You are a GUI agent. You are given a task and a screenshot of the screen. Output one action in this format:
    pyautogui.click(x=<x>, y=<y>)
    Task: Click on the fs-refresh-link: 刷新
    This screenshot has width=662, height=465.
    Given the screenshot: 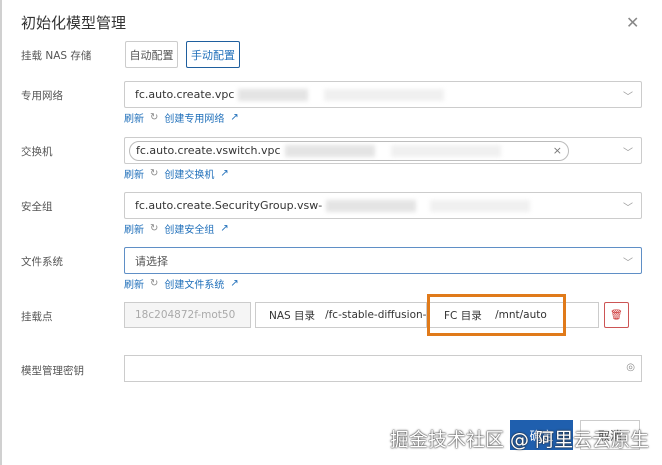 What is the action you would take?
    pyautogui.click(x=134, y=283)
    